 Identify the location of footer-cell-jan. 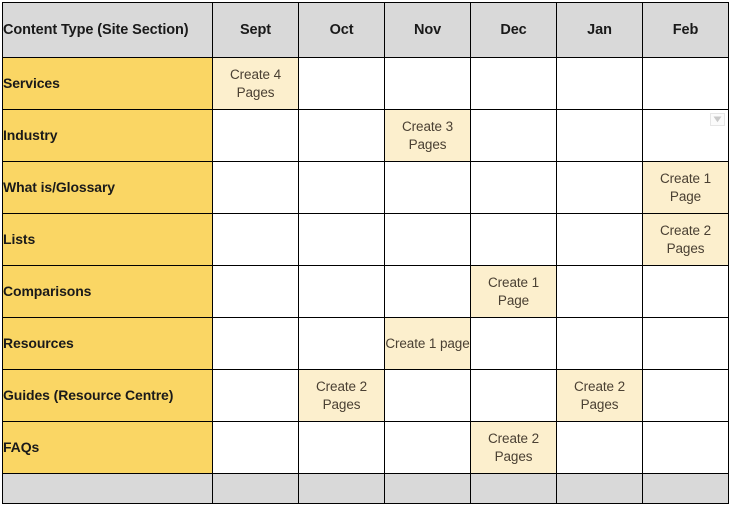
(599, 488).